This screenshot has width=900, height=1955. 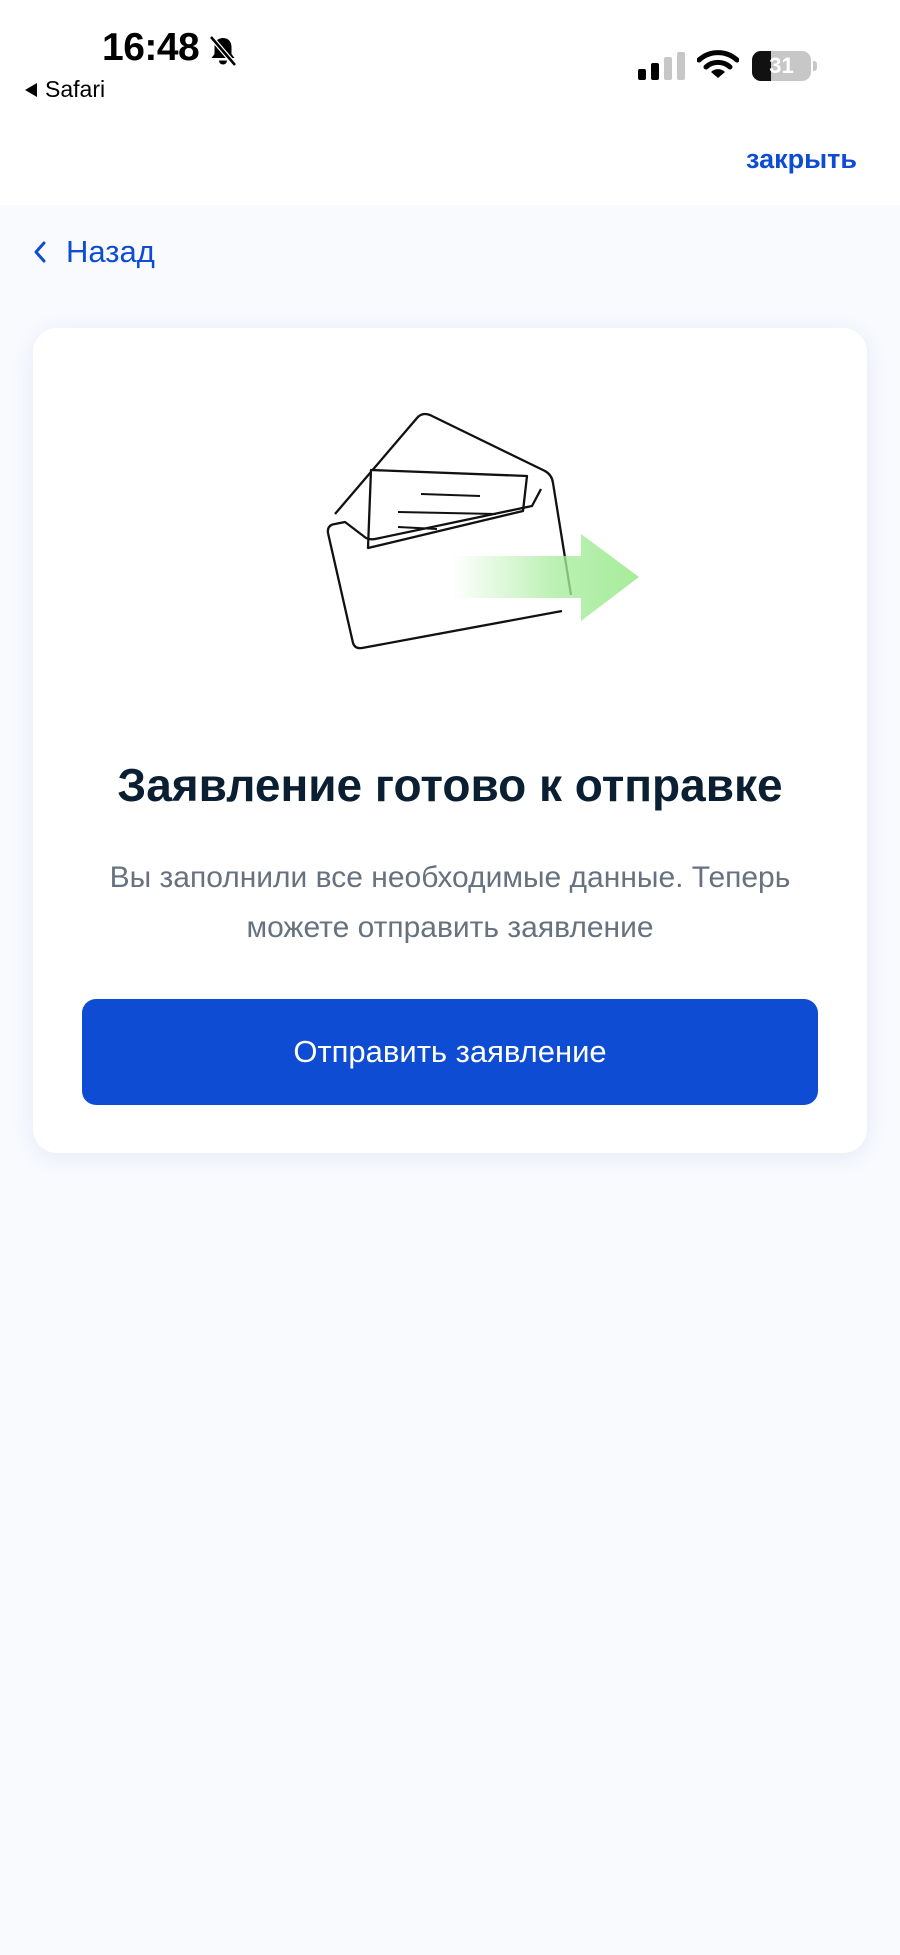 What do you see at coordinates (801, 159) in the screenshot?
I see `close-button: закрыть` at bounding box center [801, 159].